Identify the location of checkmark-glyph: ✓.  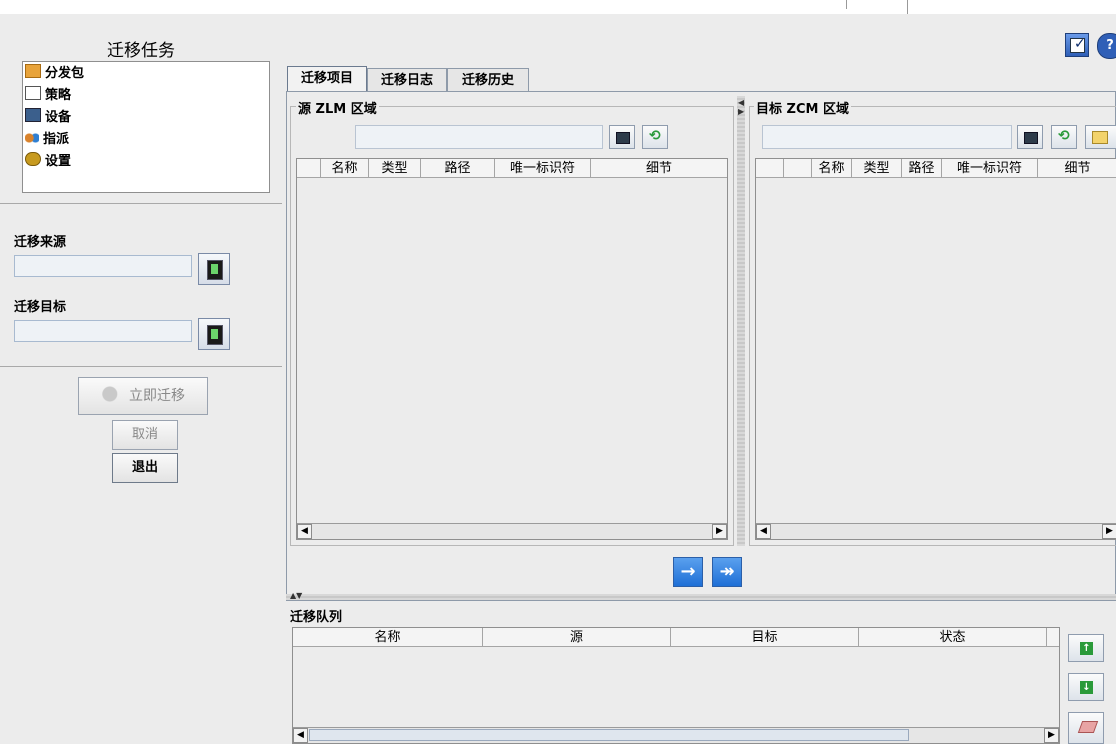
(1080, 44).